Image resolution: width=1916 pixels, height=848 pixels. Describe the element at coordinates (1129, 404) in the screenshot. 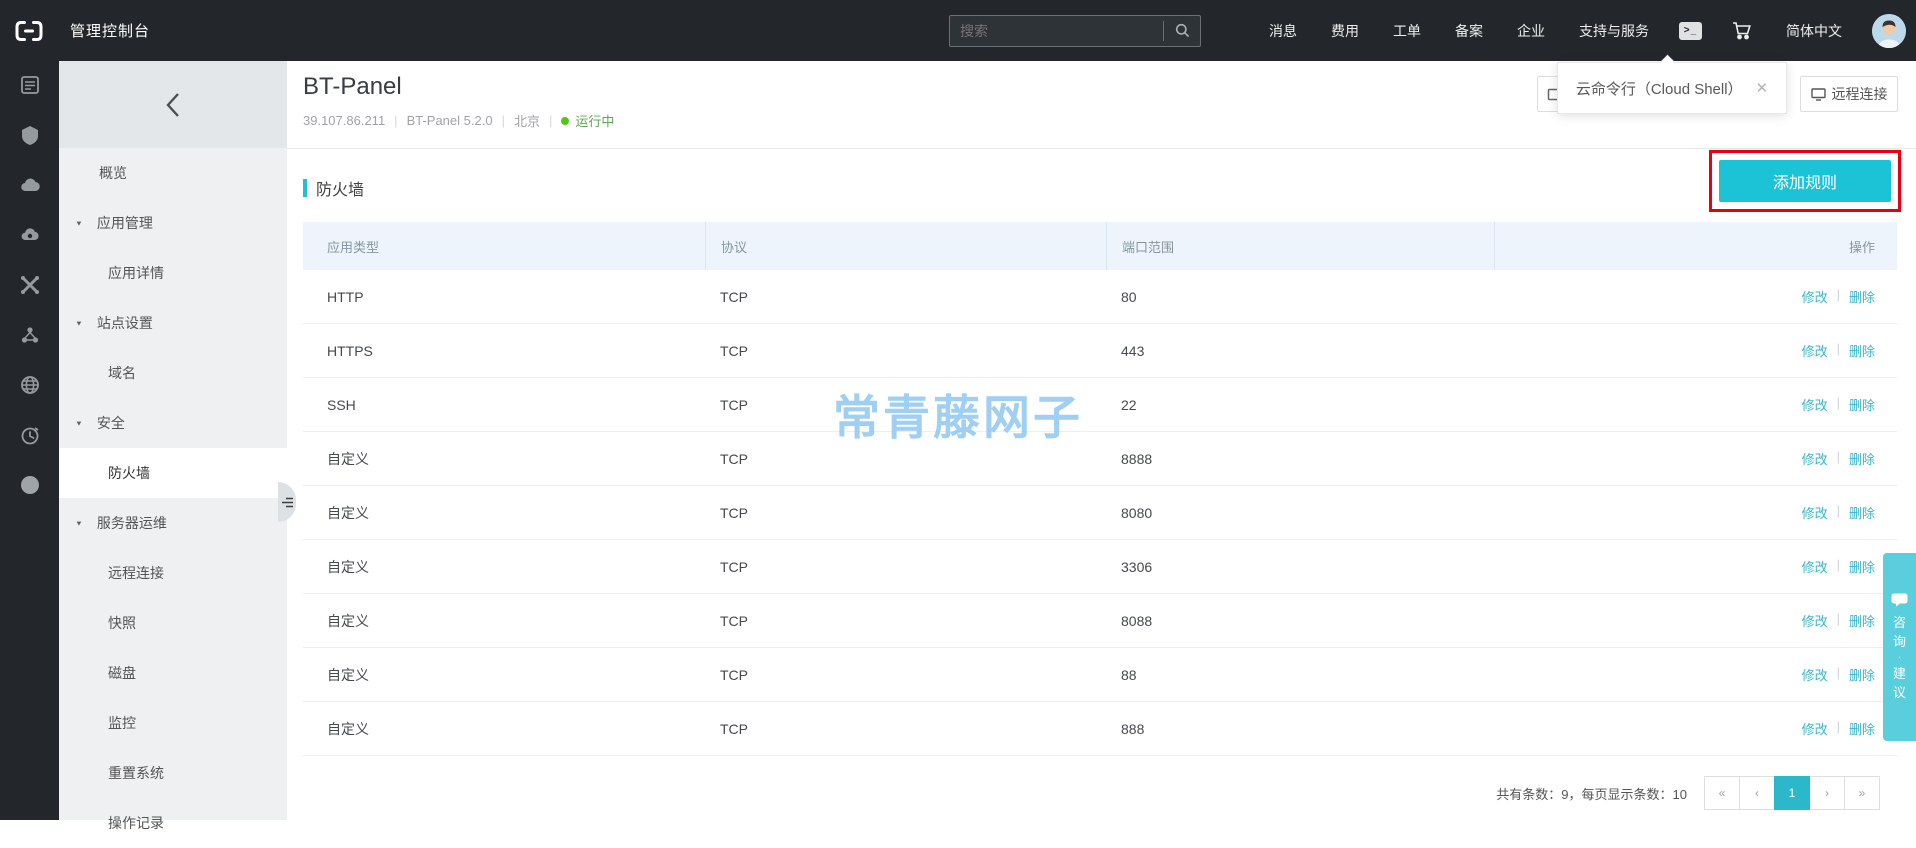

I see `cell-port-range: 22` at that location.